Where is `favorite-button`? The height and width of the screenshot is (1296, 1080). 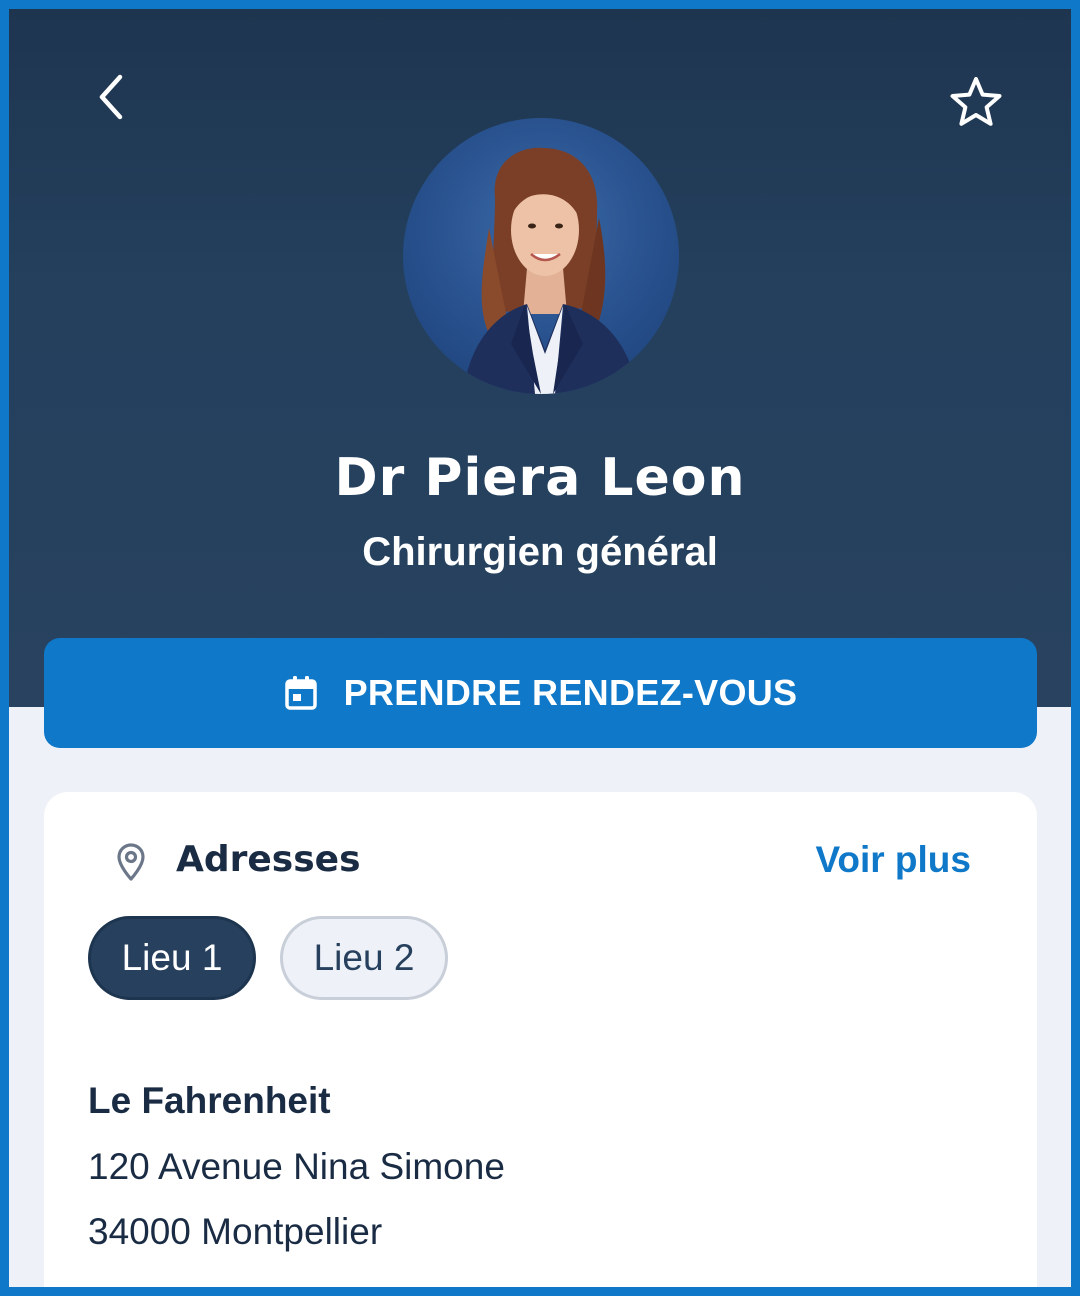 favorite-button is located at coordinates (976, 102).